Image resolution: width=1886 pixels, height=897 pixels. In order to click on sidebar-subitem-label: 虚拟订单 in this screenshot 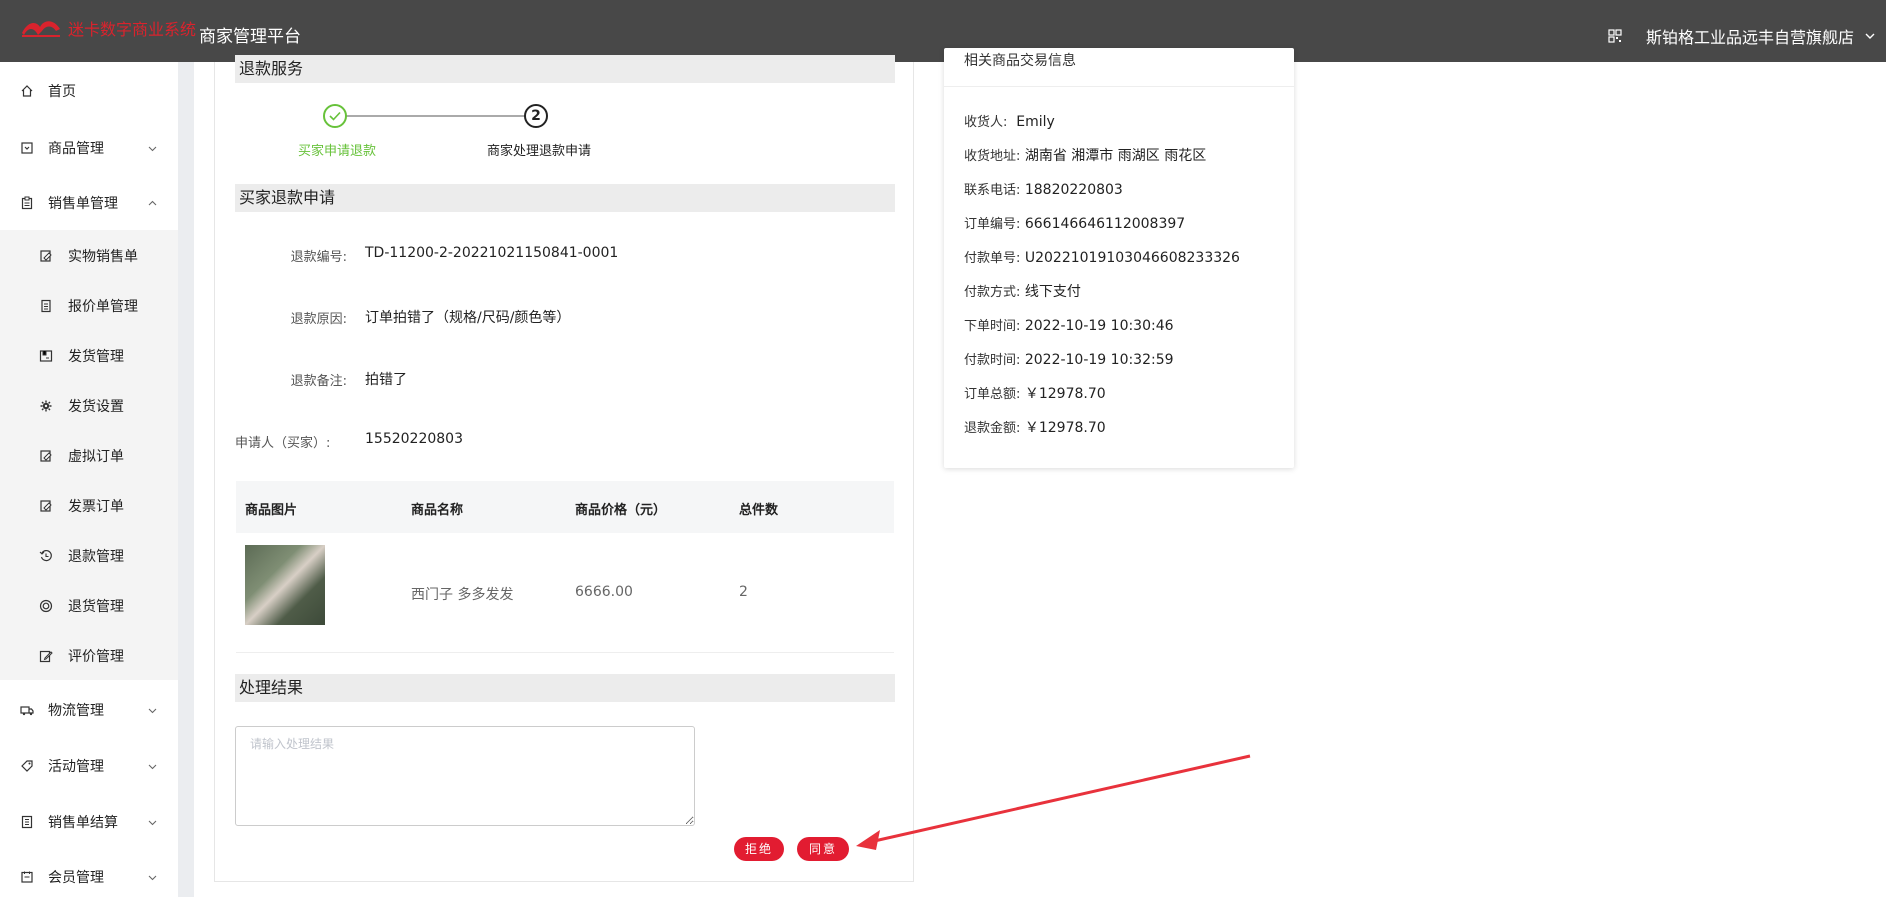, I will do `click(96, 457)`.